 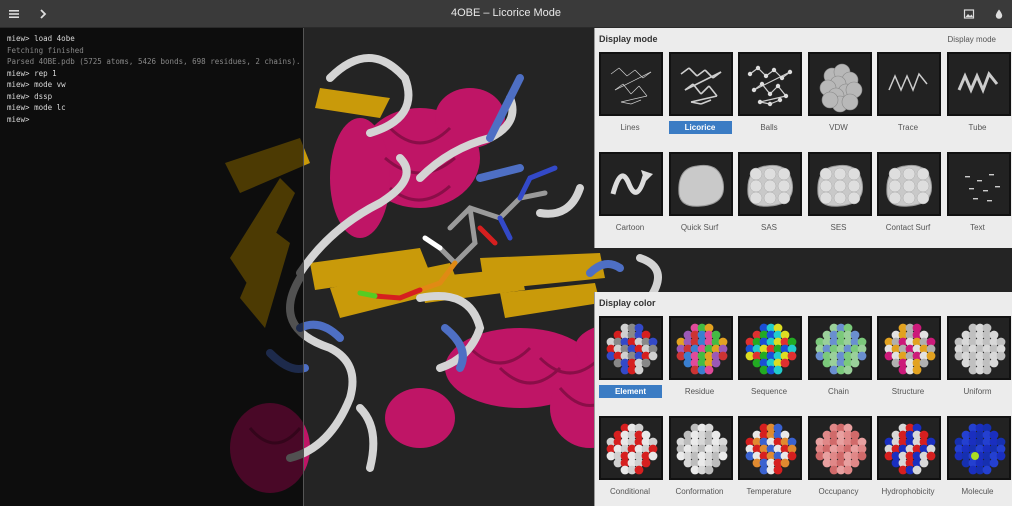 What do you see at coordinates (908, 391) in the screenshot?
I see `option-label: Structure` at bounding box center [908, 391].